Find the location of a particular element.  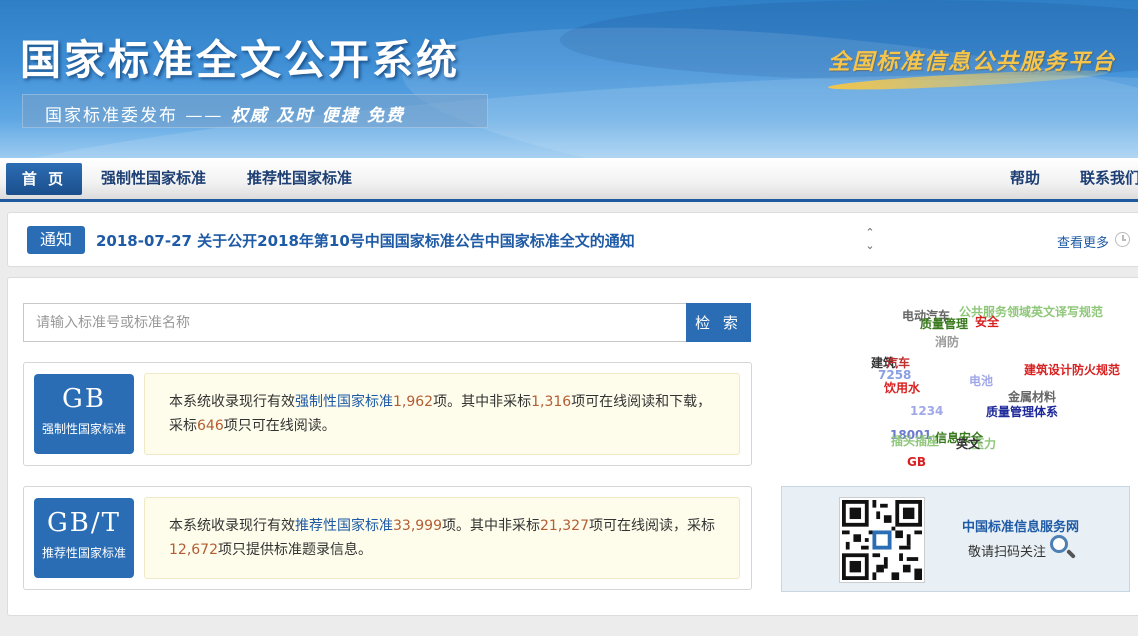

slogan-word: 权威 is located at coordinates (249, 116).